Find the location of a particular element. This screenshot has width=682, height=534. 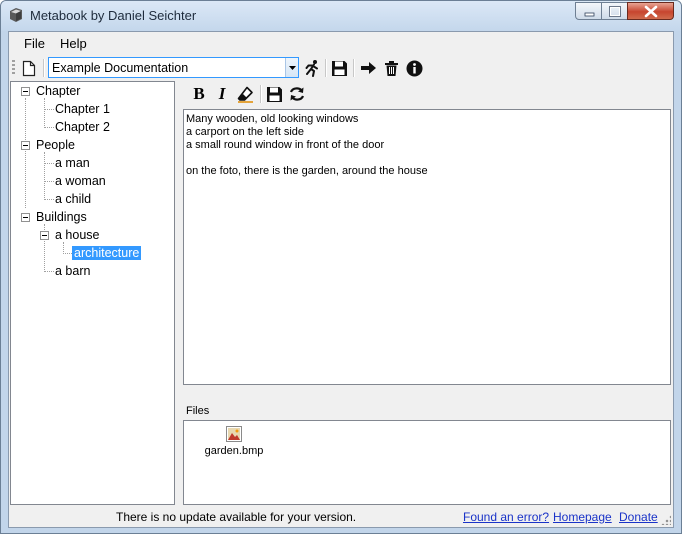

file-item: garden.bmp is located at coordinates (234, 441).